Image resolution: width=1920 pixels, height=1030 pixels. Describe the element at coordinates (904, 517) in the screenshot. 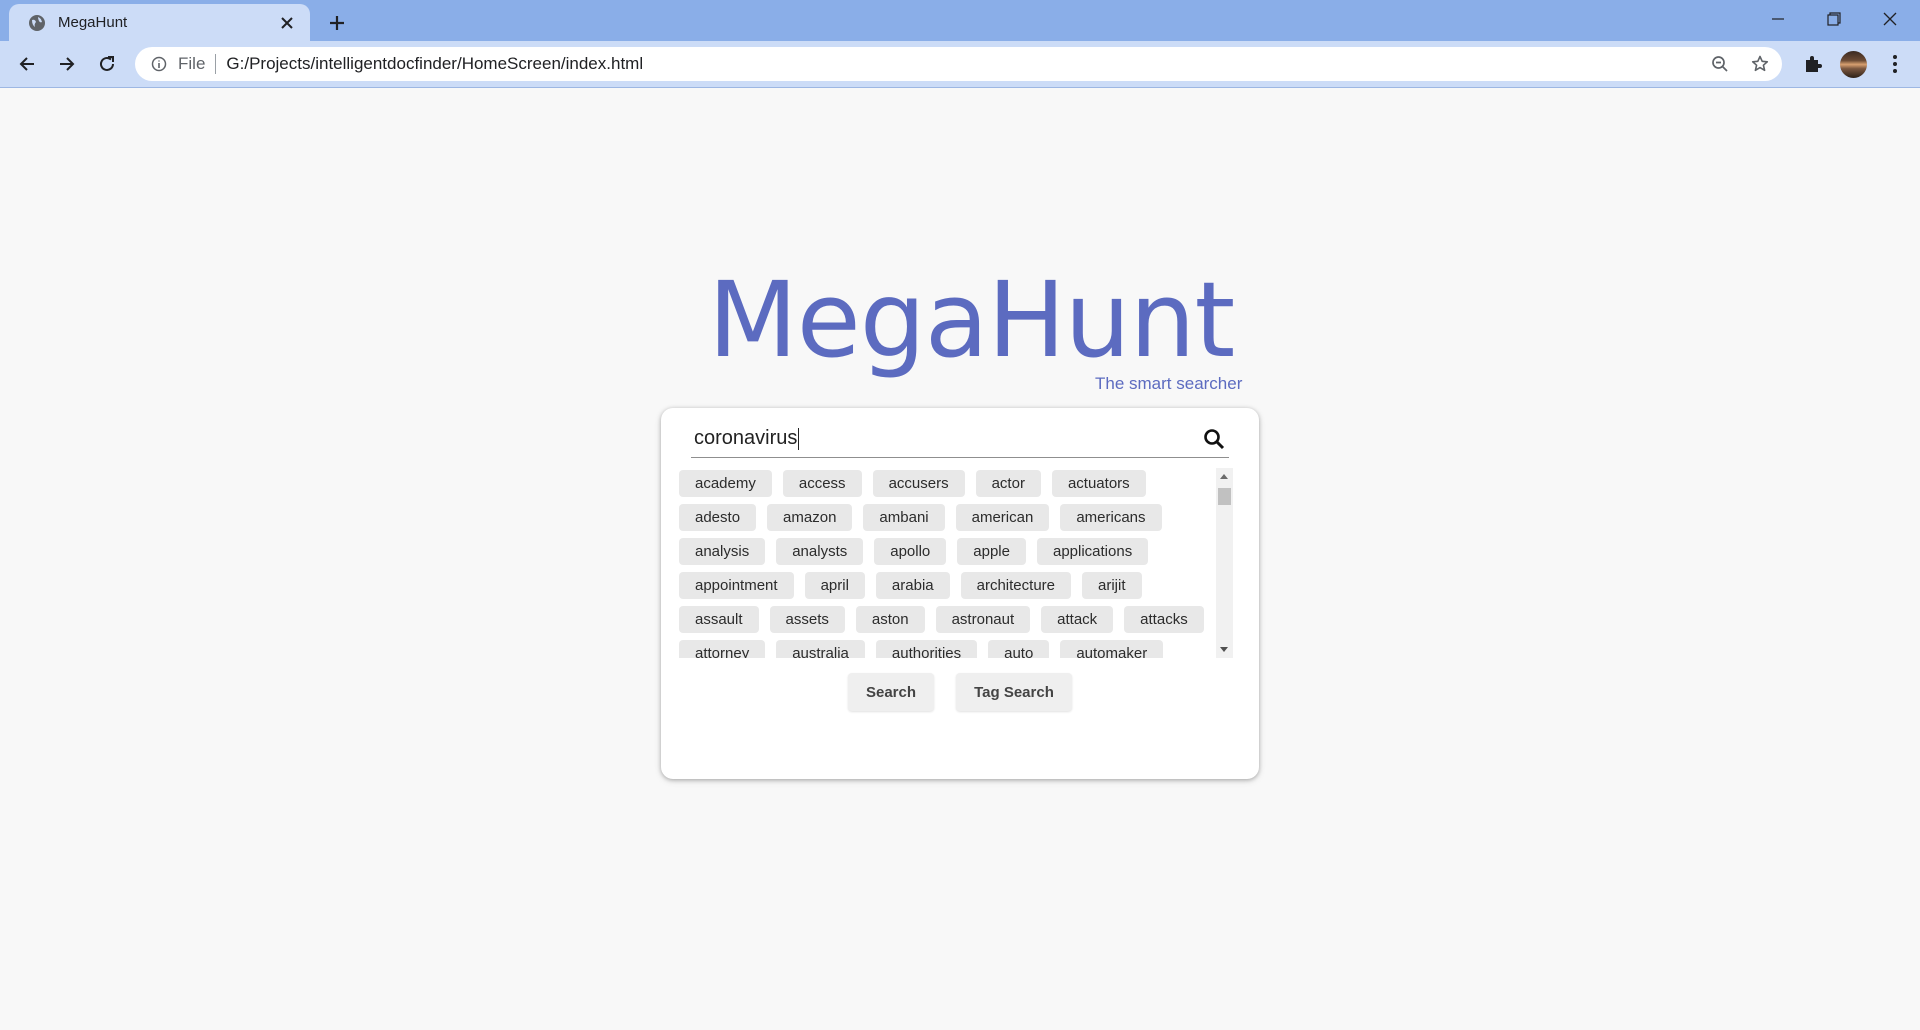

I see `tag-chip: ambani` at that location.